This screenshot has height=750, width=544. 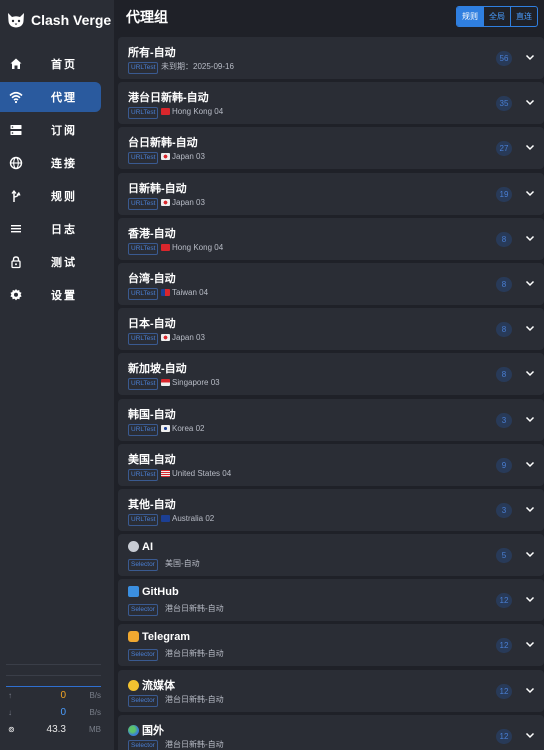 I want to click on australia-flag-icon, so click(x=165, y=518).